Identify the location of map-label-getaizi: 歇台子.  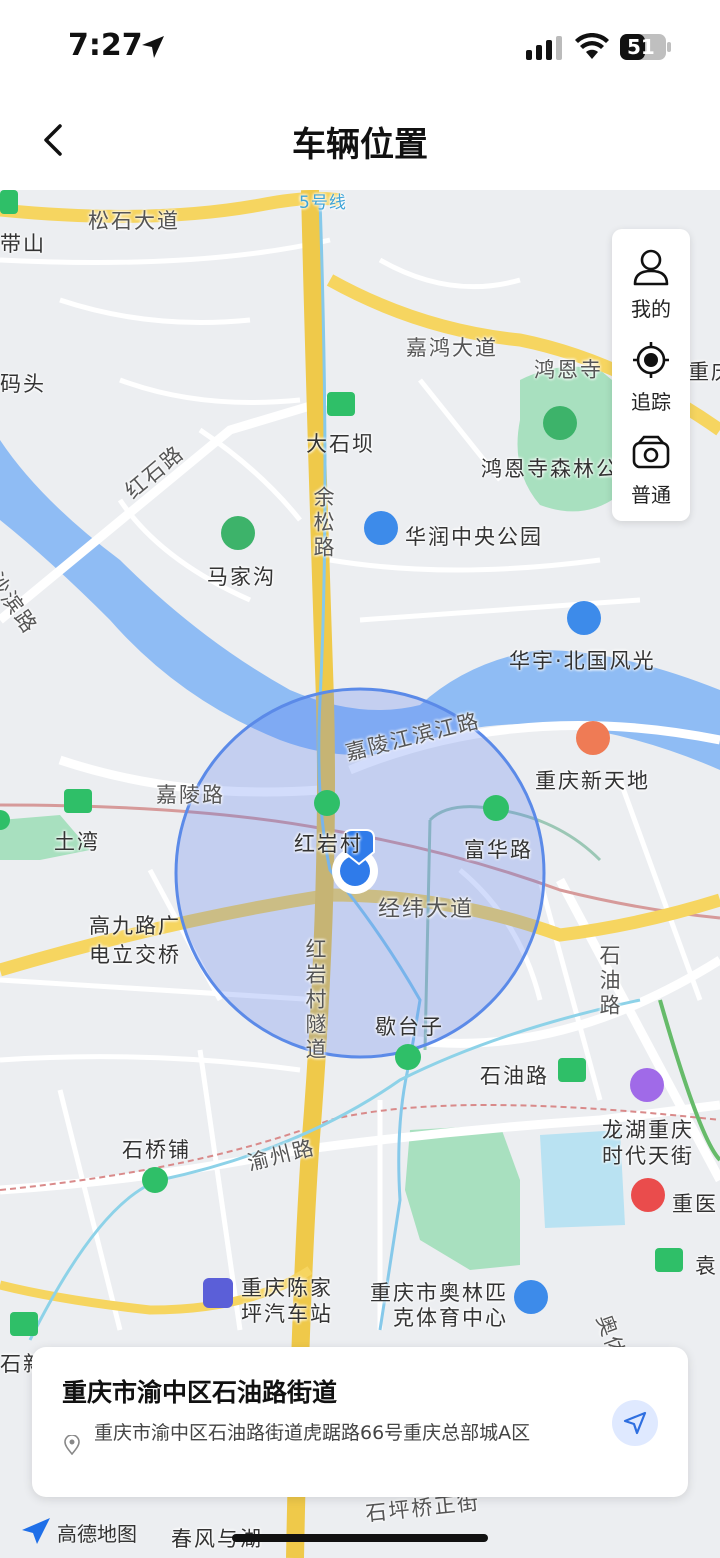
(409, 1027).